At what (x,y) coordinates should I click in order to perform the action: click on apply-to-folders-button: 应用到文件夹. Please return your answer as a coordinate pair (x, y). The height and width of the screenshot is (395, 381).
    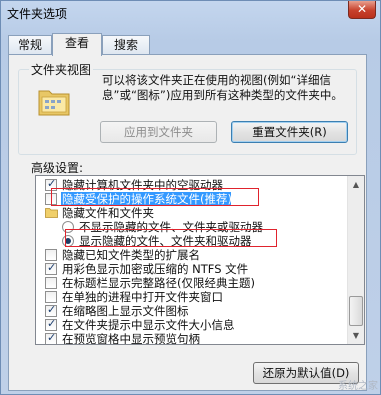
    Looking at the image, I should click on (158, 132).